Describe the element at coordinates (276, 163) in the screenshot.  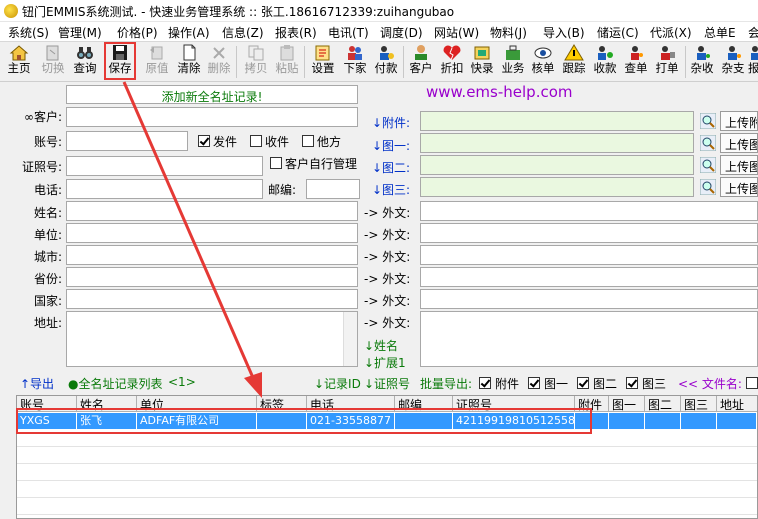
I see `self-manage-checkbox` at that location.